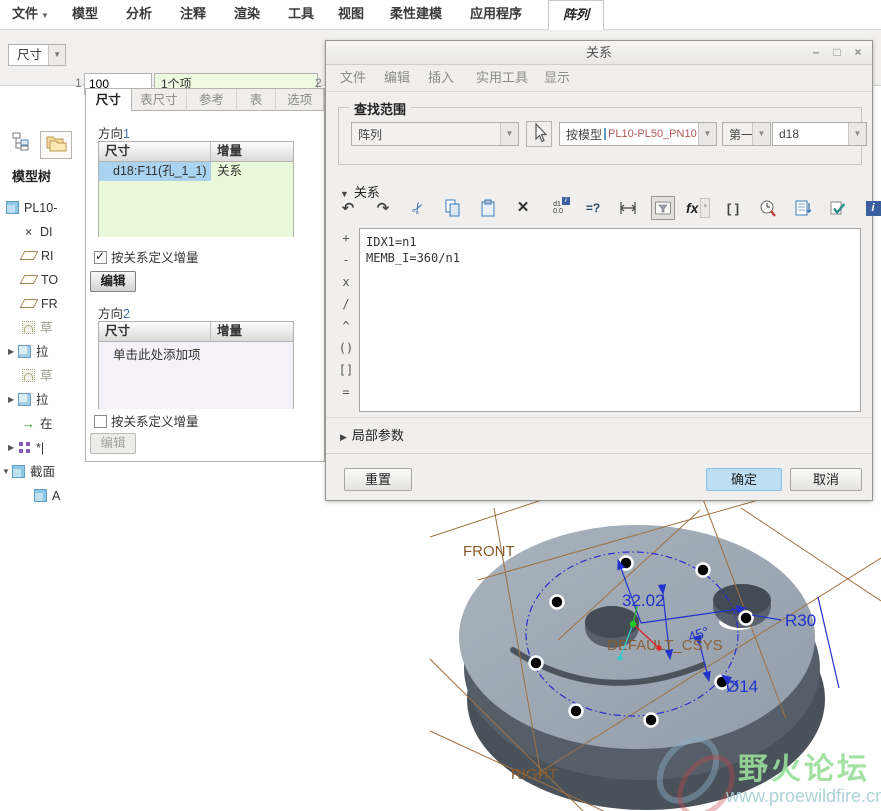  I want to click on tree-item-part: PL10-, so click(31, 207).